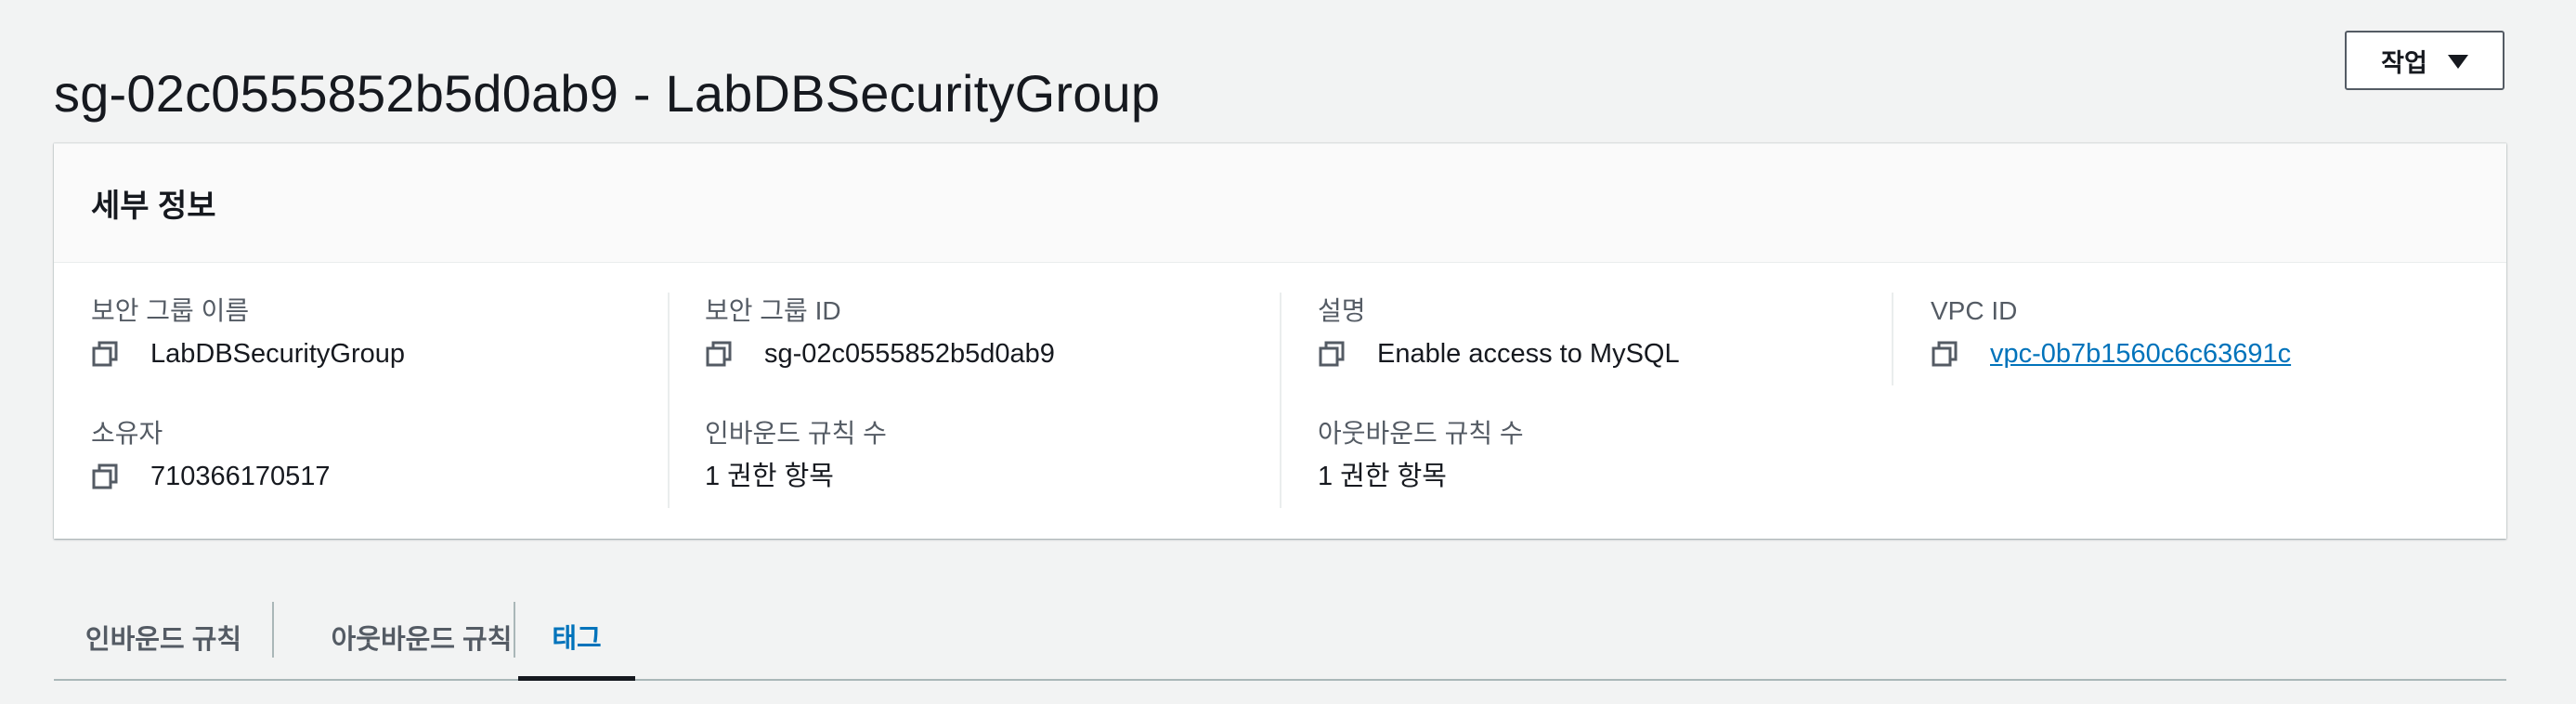 The height and width of the screenshot is (704, 2576). What do you see at coordinates (164, 636) in the screenshot?
I see `tab-inbound-rules: 인바운드 규칙` at bounding box center [164, 636].